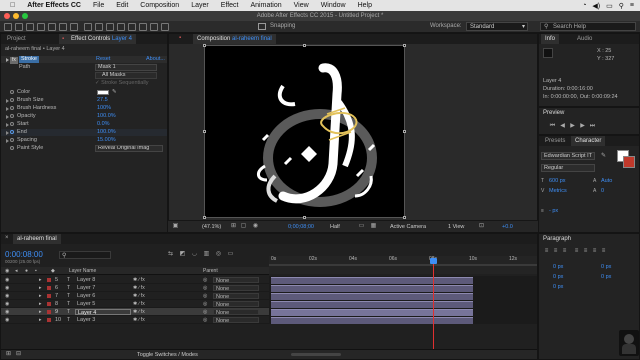 This screenshot has height=360, width=640. What do you see at coordinates (106, 116) in the screenshot?
I see `prop-opacity-value: 100.0%` at bounding box center [106, 116].